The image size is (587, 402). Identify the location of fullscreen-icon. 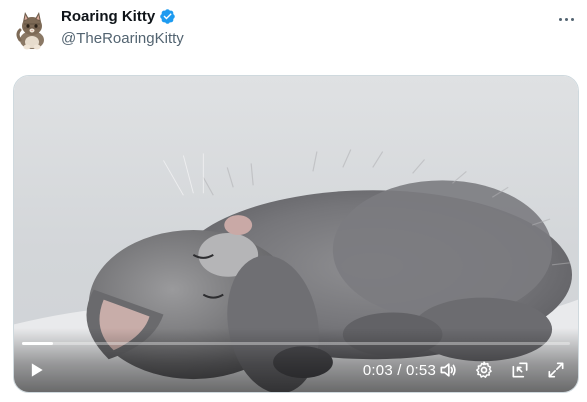
(556, 370).